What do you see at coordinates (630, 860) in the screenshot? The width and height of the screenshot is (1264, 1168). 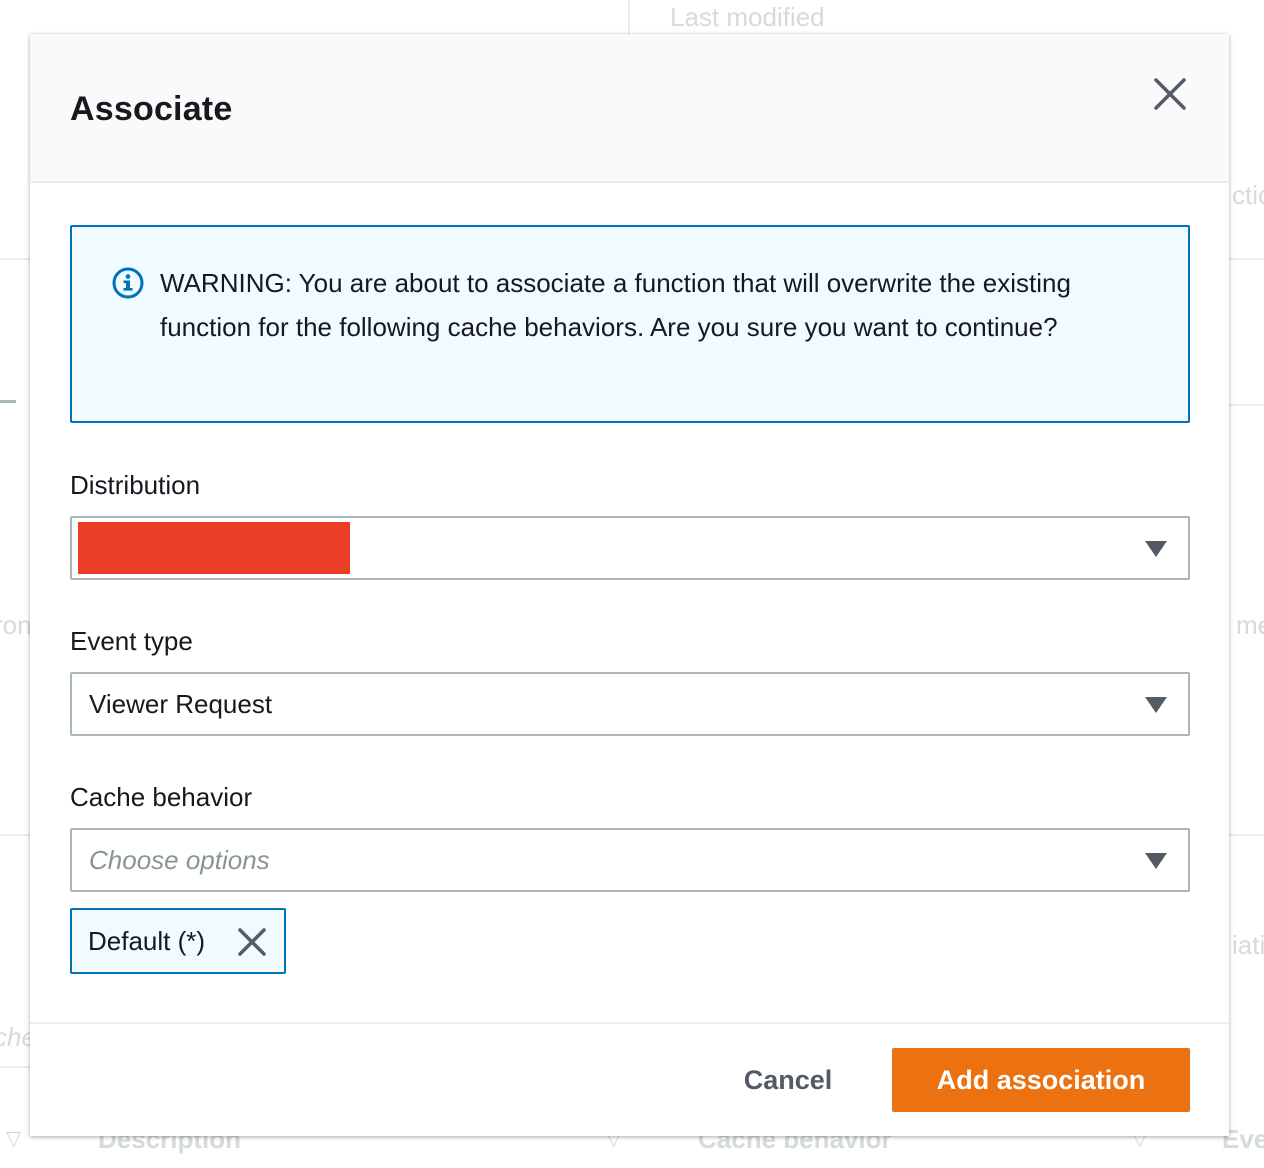 I see `cache-behavior-multiselect: Choose options` at bounding box center [630, 860].